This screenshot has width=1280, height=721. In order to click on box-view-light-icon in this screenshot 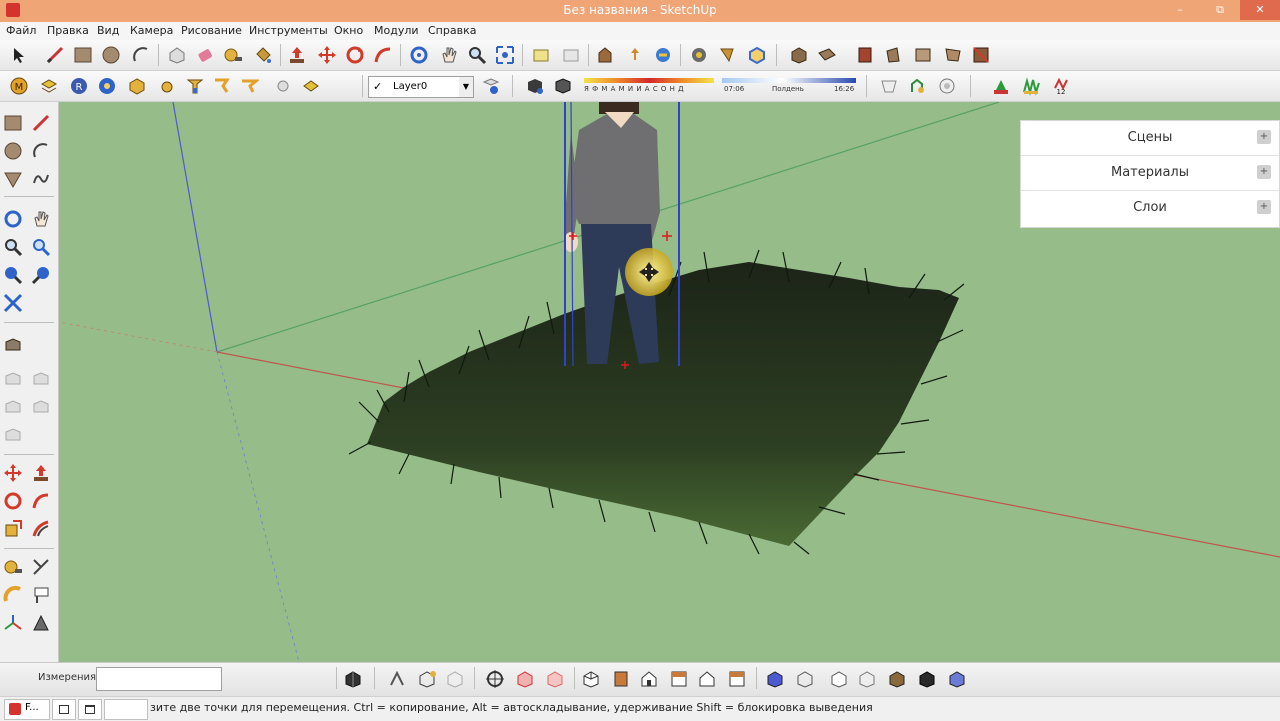, I will do `click(867, 679)`.